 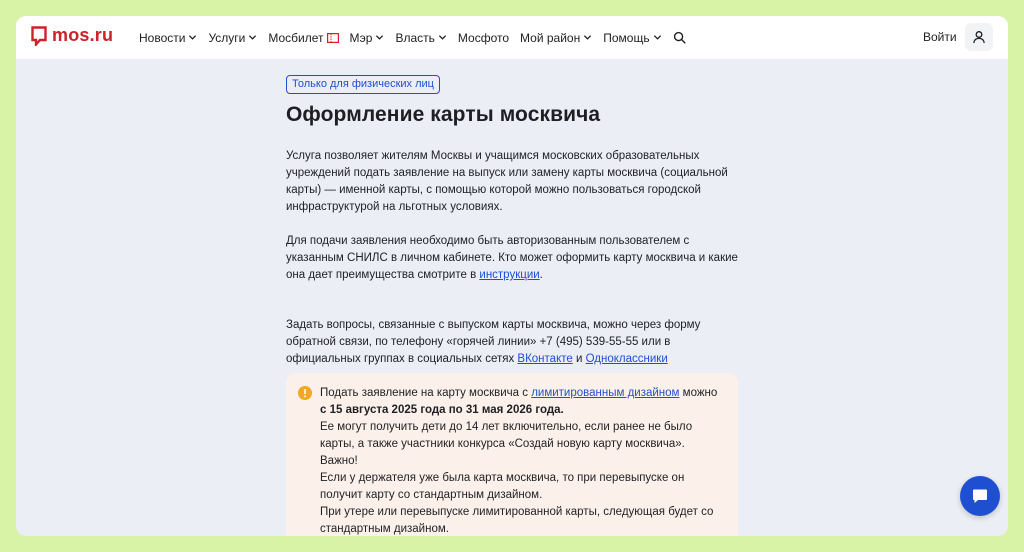 I want to click on nav-label: Помощь, so click(x=626, y=37).